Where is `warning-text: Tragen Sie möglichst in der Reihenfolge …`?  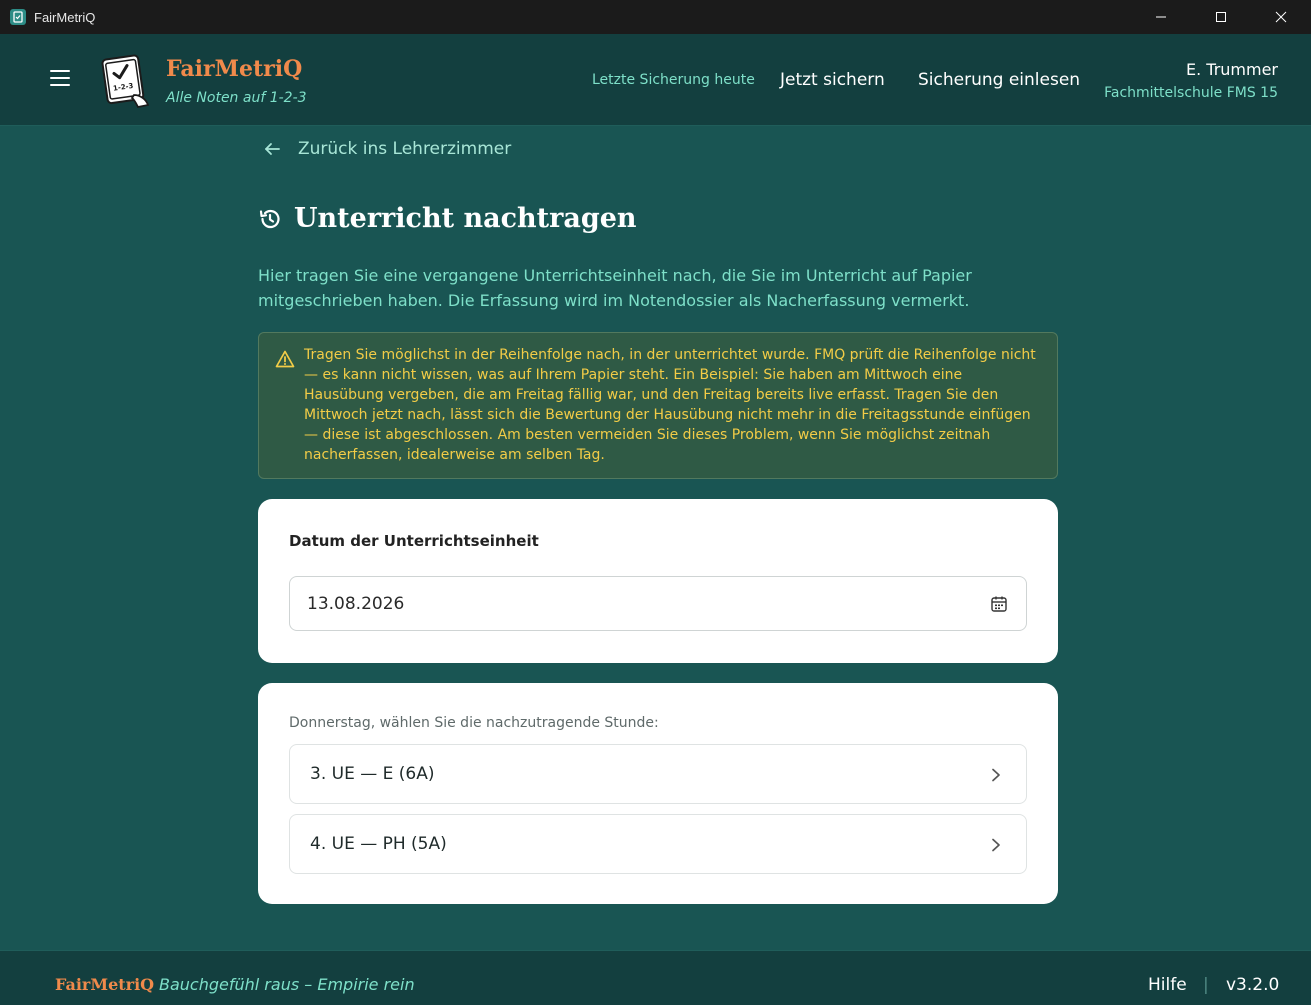 warning-text: Tragen Sie möglichst in der Reihenfolge … is located at coordinates (670, 405).